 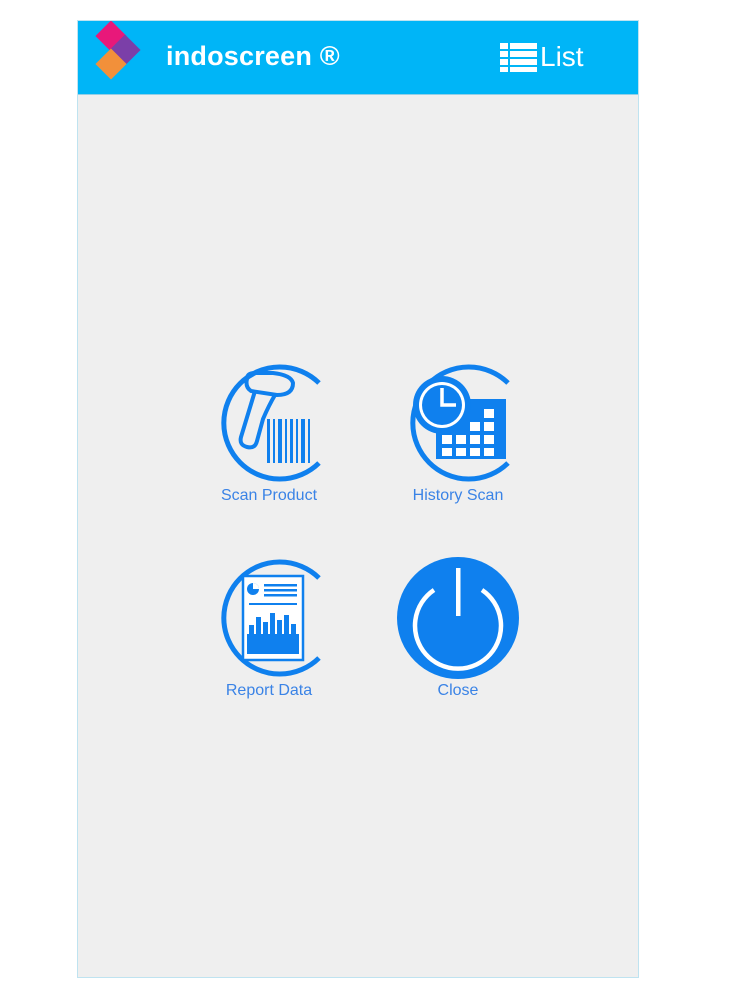 I want to click on list-button: List, so click(x=541, y=57).